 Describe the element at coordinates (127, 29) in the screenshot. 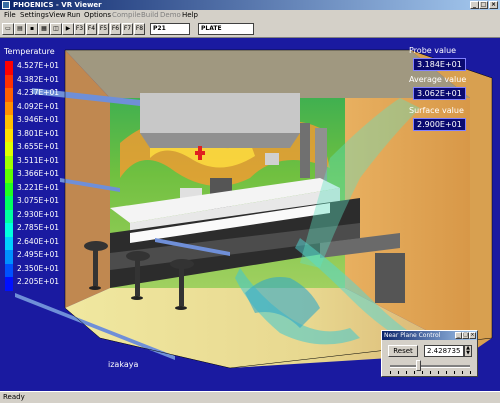

I see `f7-button: F7` at that location.